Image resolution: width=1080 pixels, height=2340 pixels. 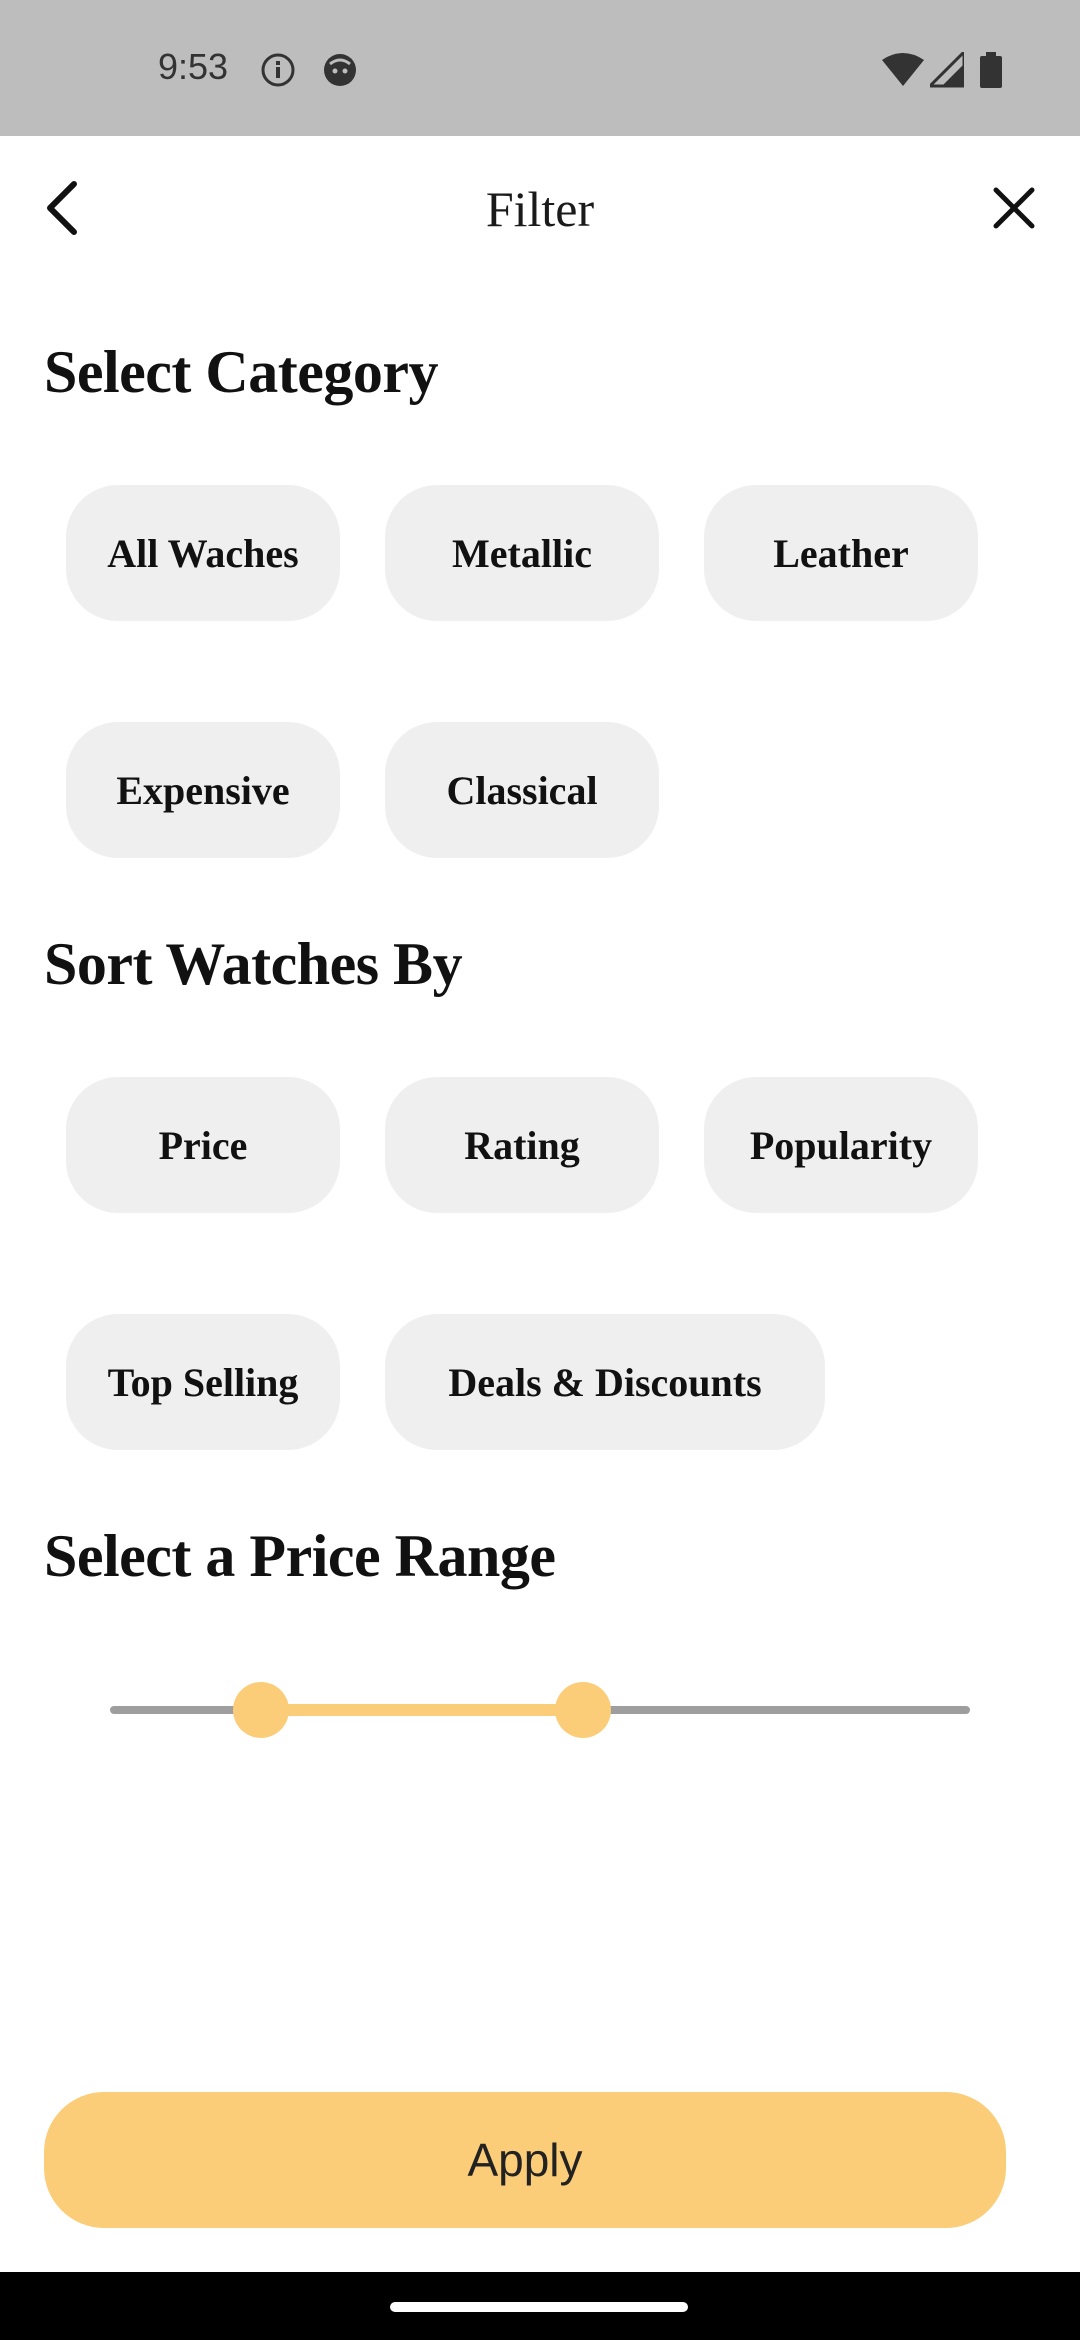 What do you see at coordinates (203, 1382) in the screenshot?
I see `chip-top-selling: Top Selling` at bounding box center [203, 1382].